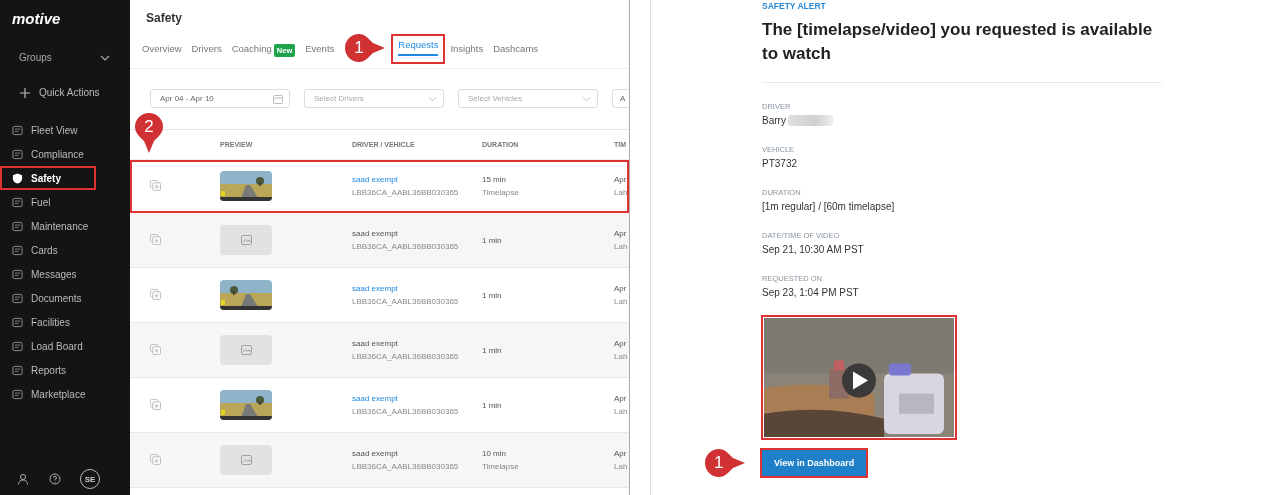 The image size is (1279, 495). Describe the element at coordinates (810, 120) in the screenshot. I see `redacted-blur` at that location.